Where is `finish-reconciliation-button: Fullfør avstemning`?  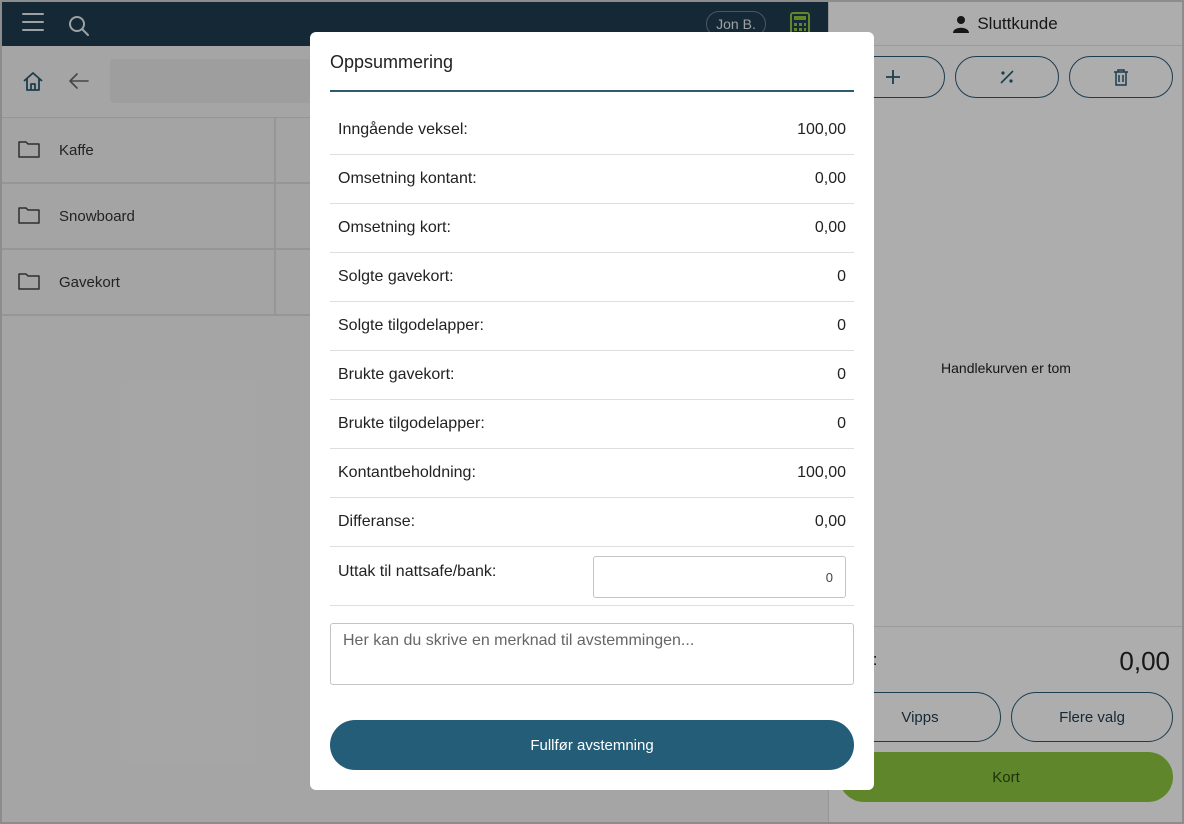 finish-reconciliation-button: Fullfør avstemning is located at coordinates (592, 745).